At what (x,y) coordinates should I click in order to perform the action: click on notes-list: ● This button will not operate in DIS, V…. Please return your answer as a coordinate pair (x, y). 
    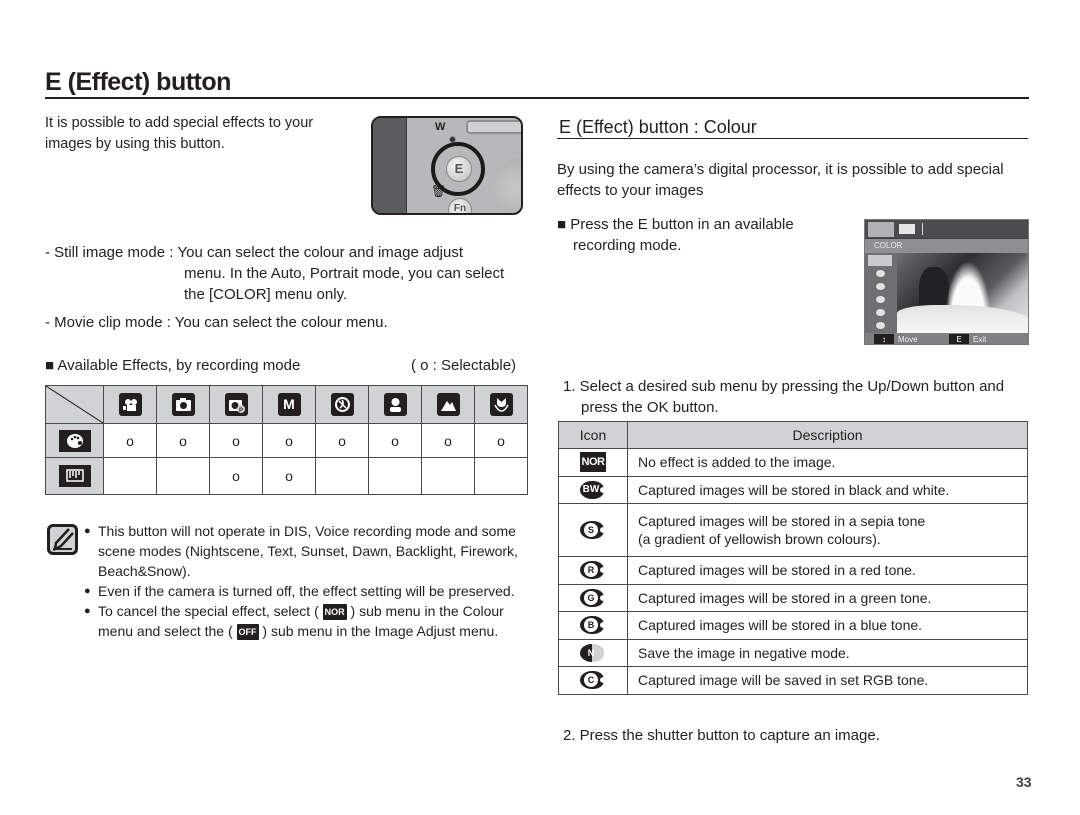
    Looking at the image, I should click on (306, 581).